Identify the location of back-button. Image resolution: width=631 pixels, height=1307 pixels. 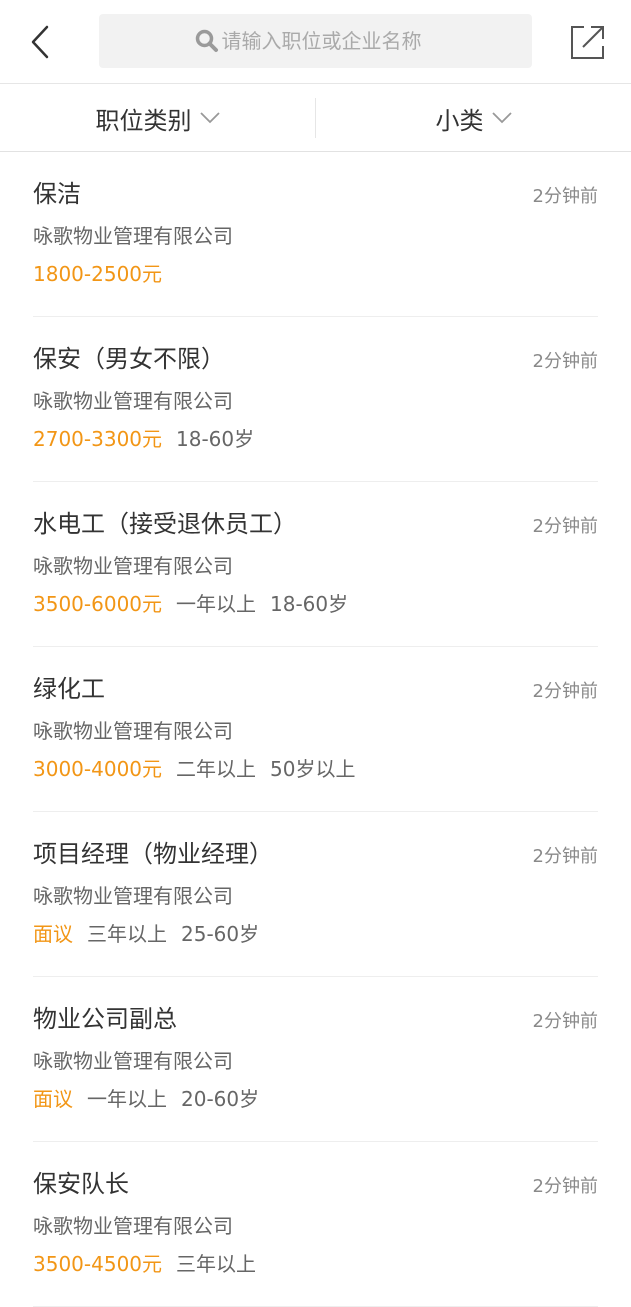
(40, 42).